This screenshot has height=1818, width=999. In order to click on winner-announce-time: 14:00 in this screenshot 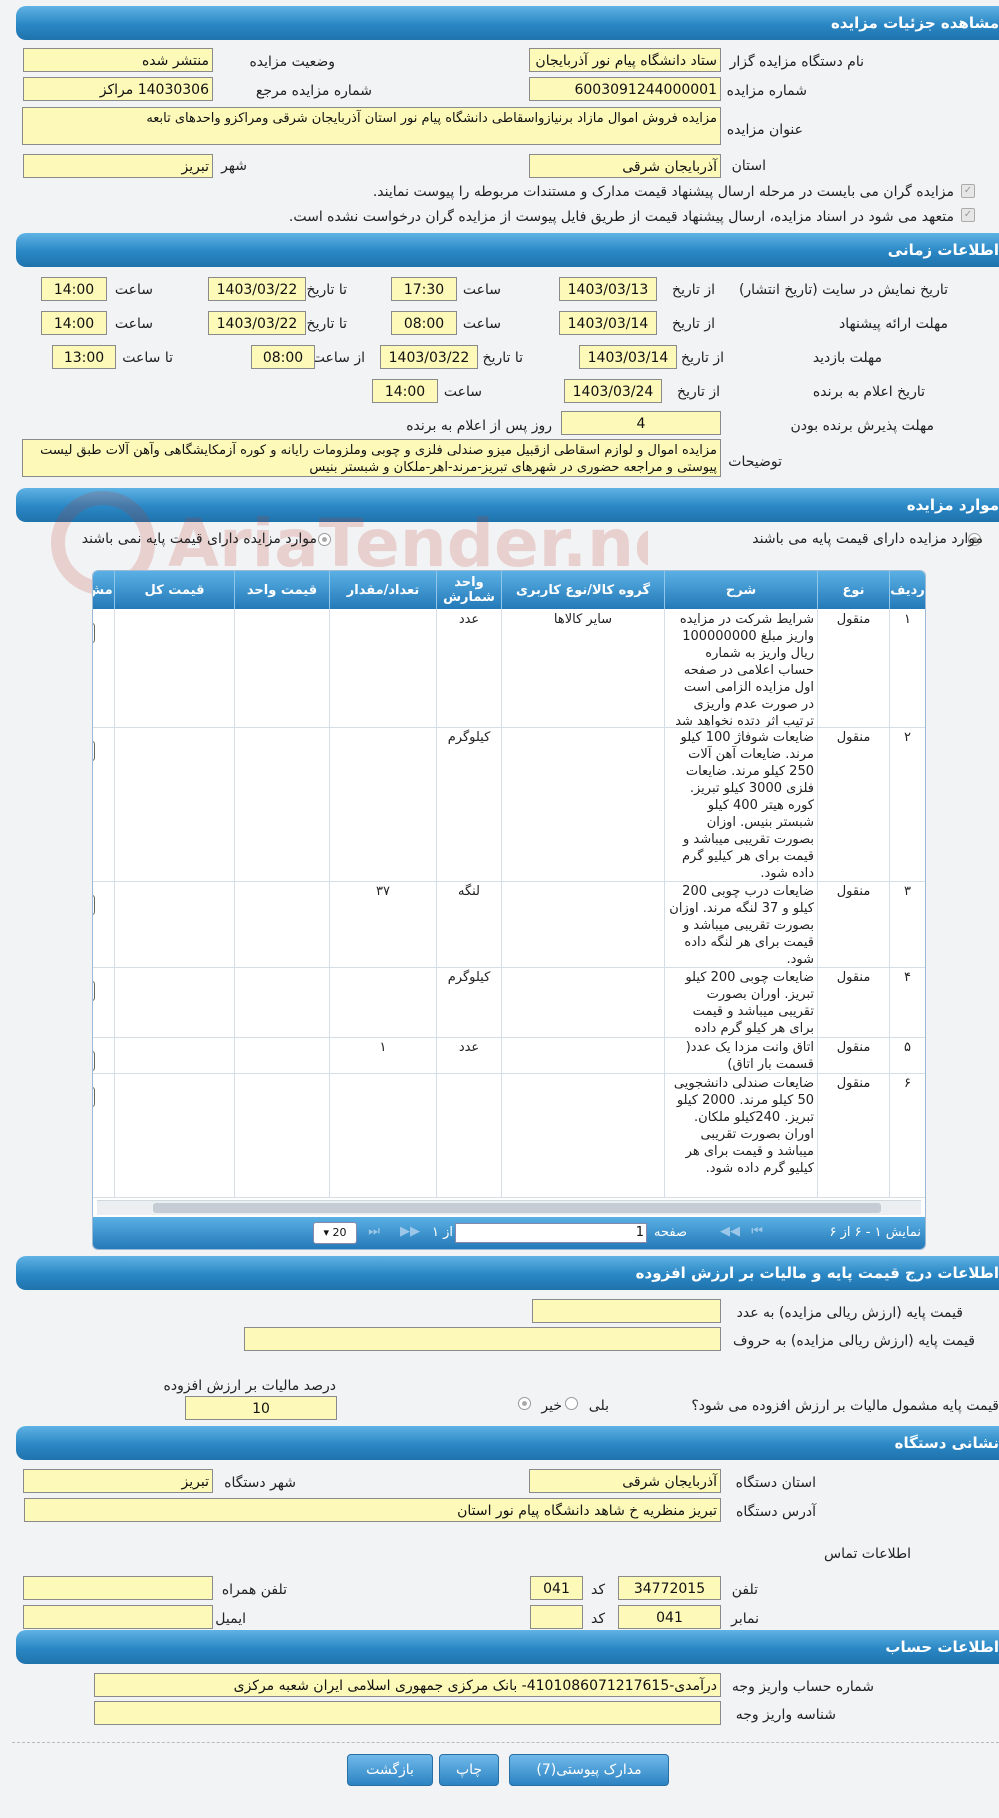, I will do `click(405, 391)`.